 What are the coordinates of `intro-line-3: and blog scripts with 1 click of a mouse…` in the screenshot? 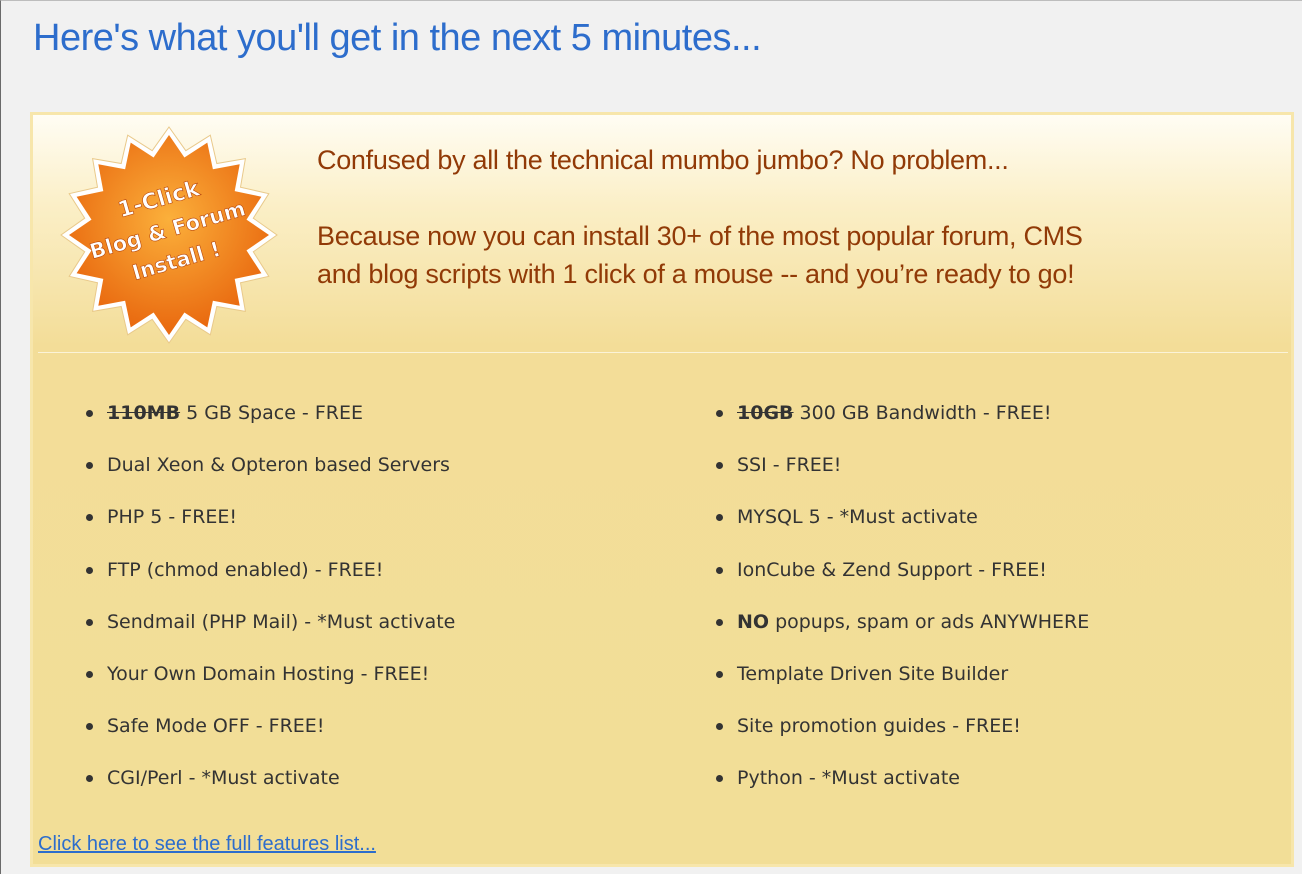 It's located at (696, 274).